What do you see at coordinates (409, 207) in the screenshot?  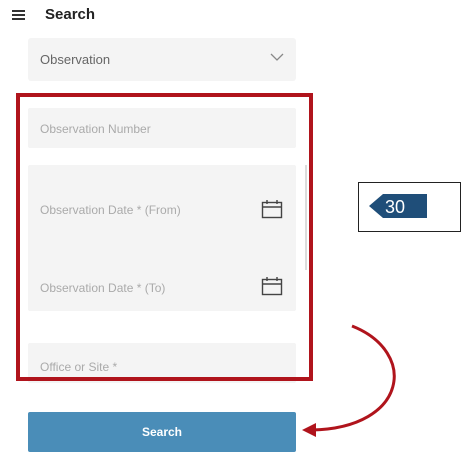 I see `step-callout: 30` at bounding box center [409, 207].